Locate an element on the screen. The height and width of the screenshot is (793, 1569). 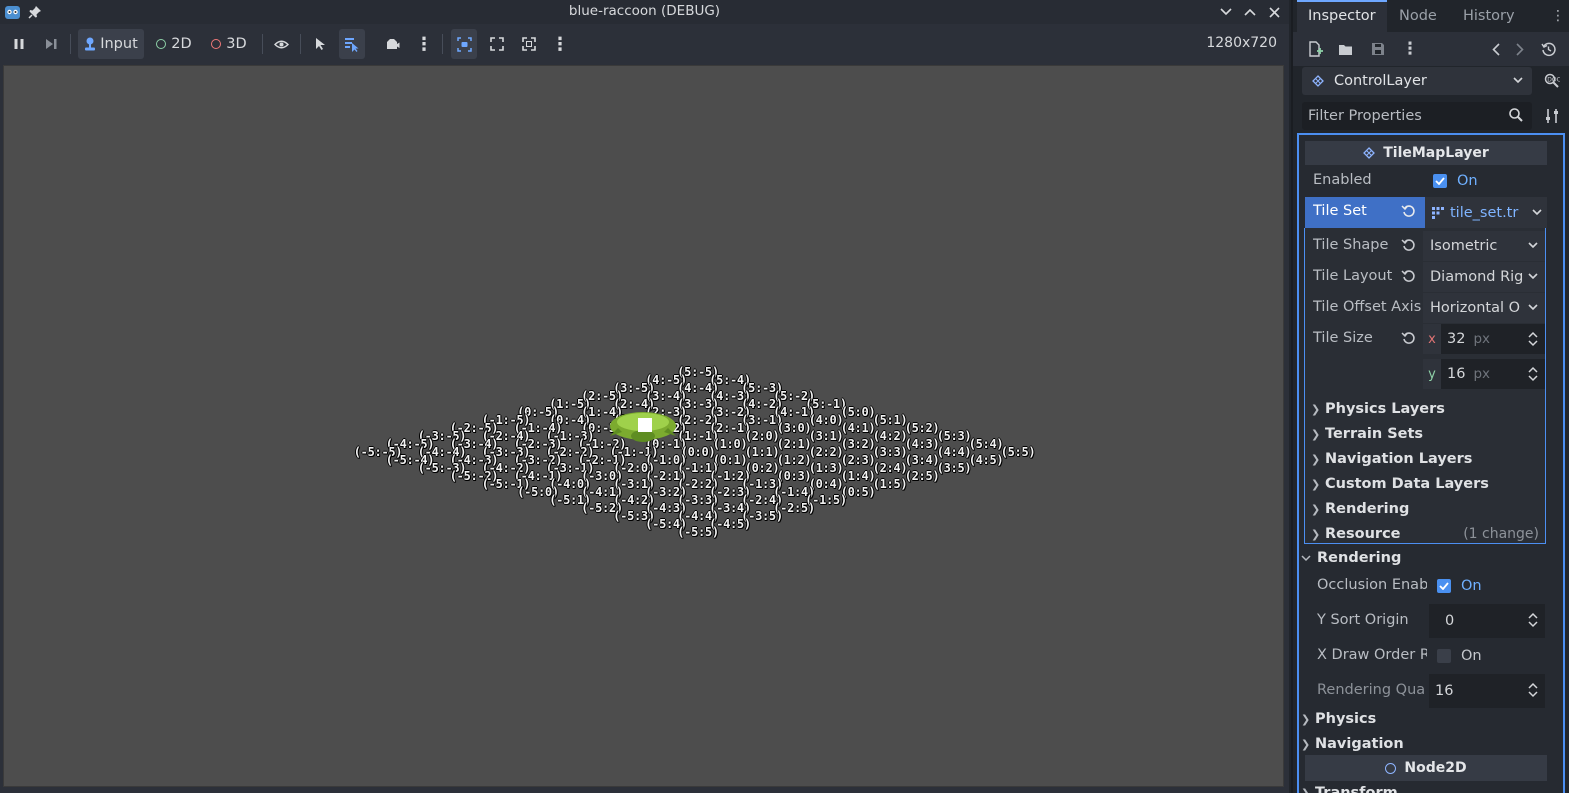
player-sprite is located at coordinates (643, 428).